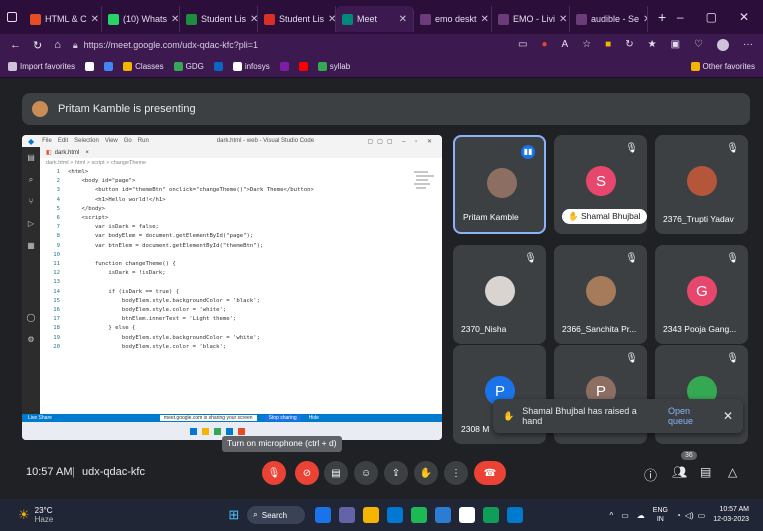  I want to click on start-button: ⊞, so click(233, 515).